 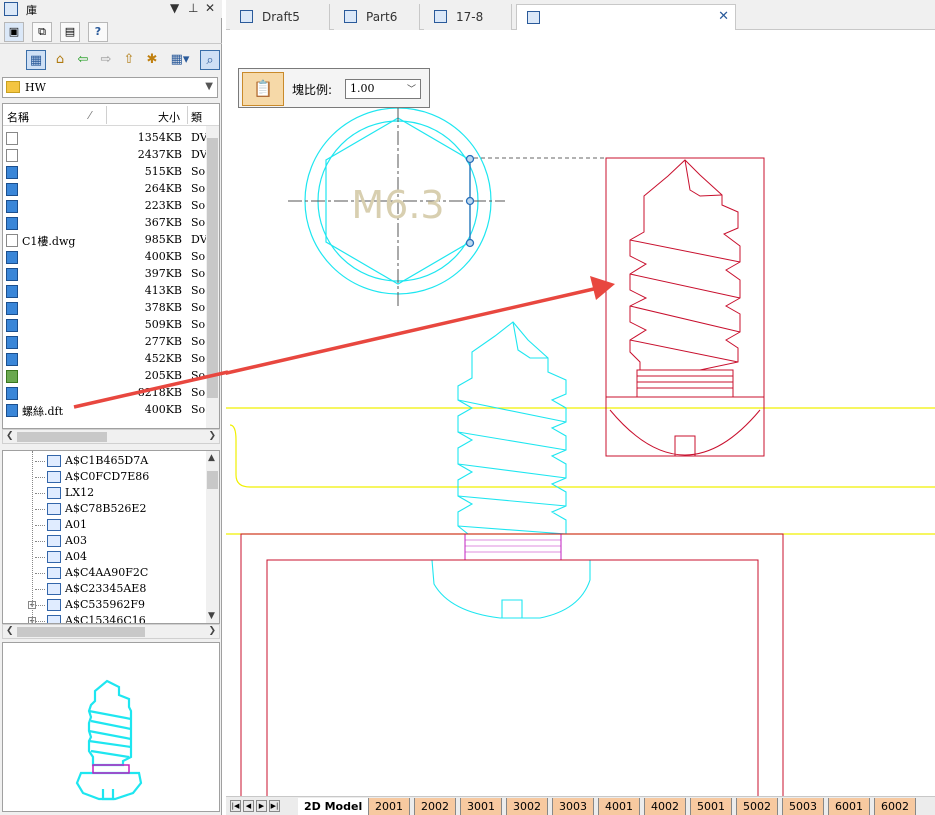 What do you see at coordinates (481, 806) in the screenshot?
I see `sheet-tab: 3001` at bounding box center [481, 806].